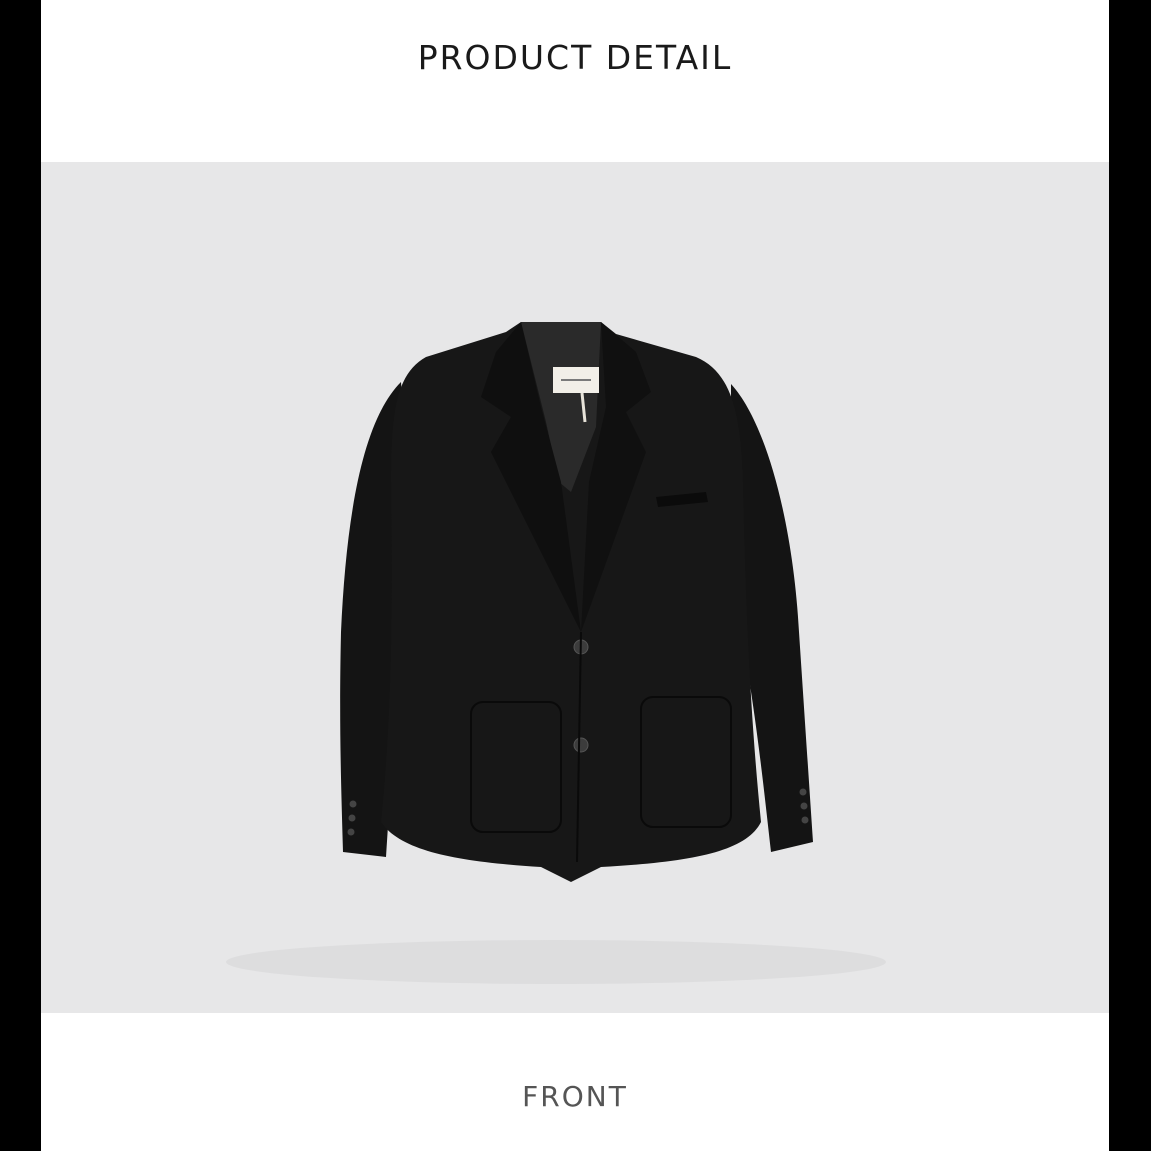 The width and height of the screenshot is (1151, 1151). Describe the element at coordinates (575, 1096) in the screenshot. I see `view-caption: FRONT` at that location.